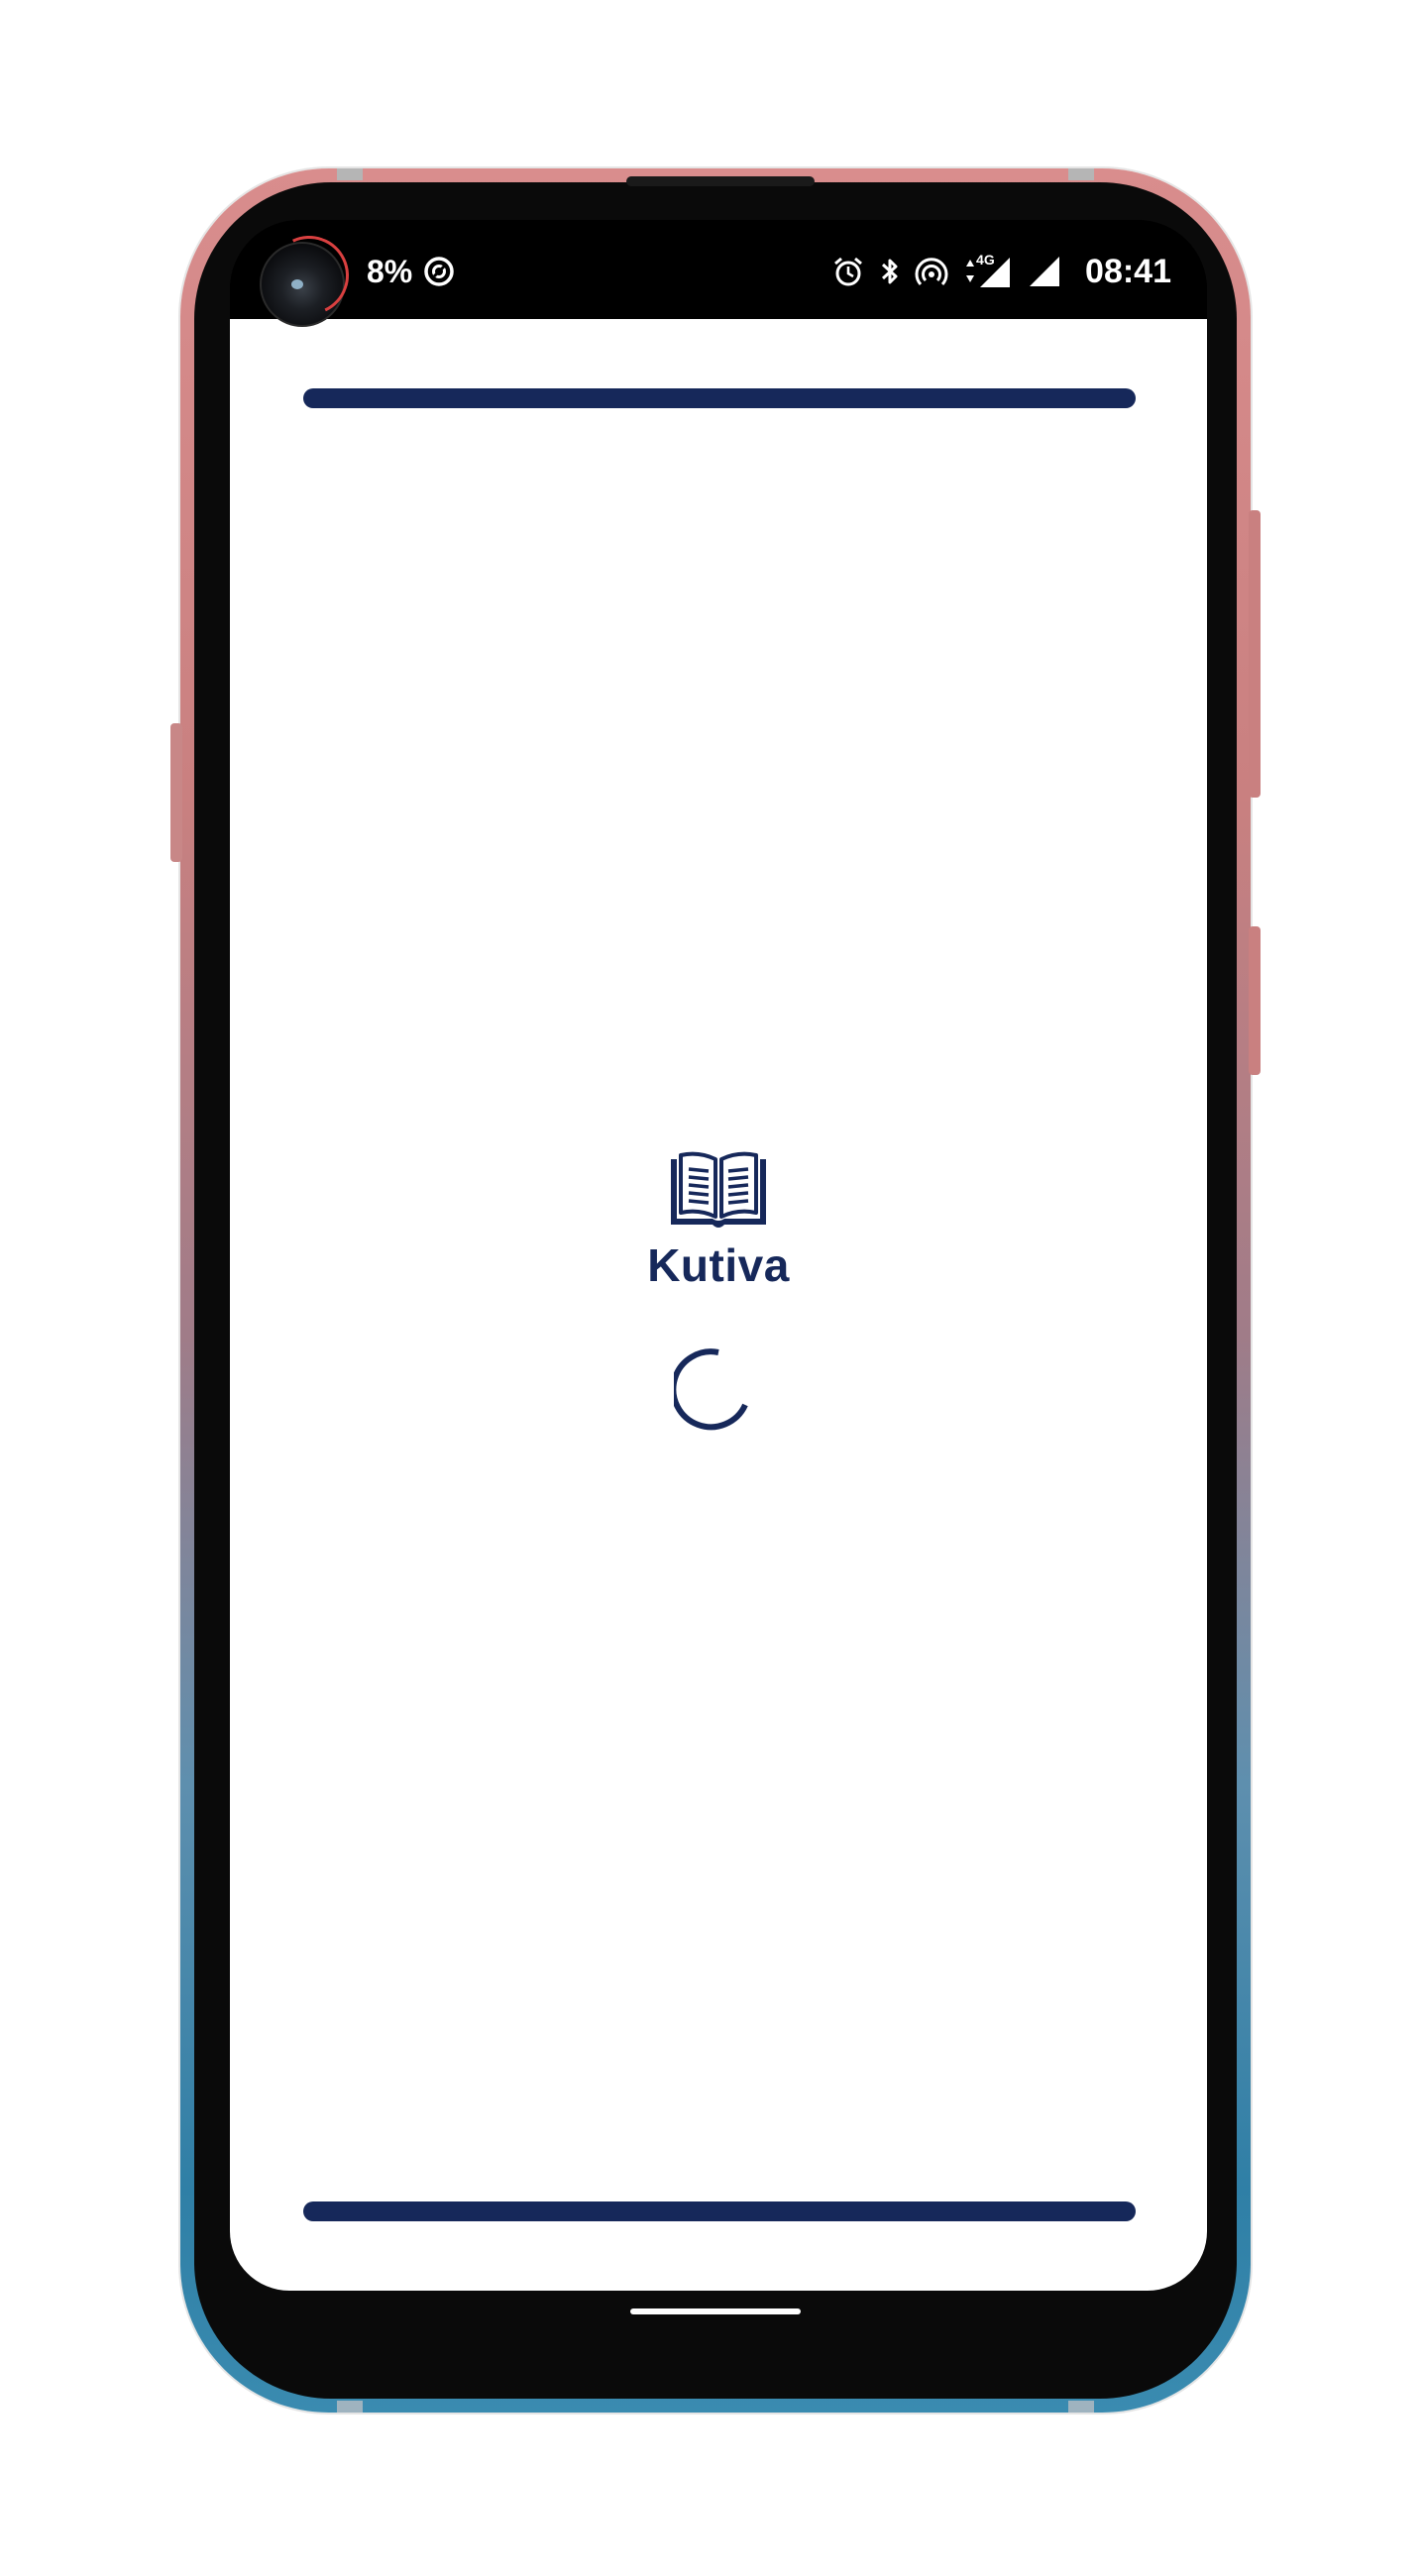  Describe the element at coordinates (848, 271) in the screenshot. I see `alarm-icon` at that location.